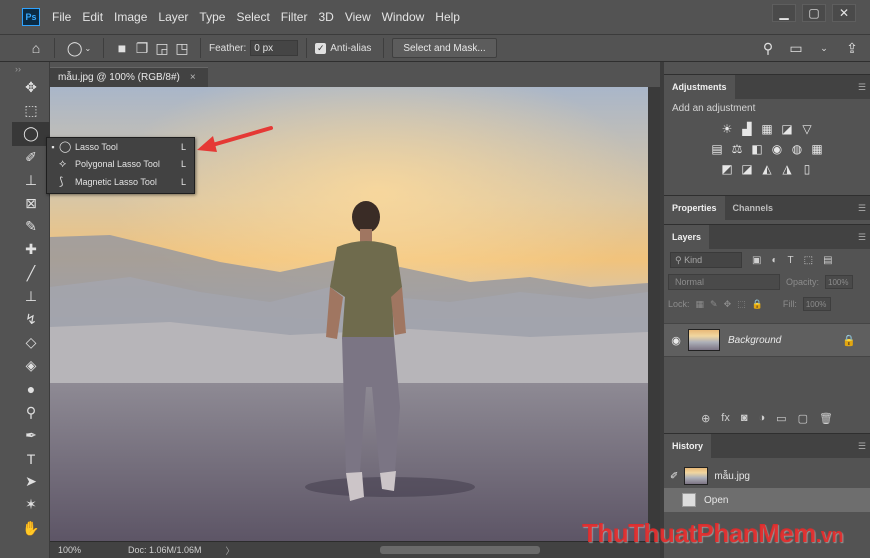 This screenshot has height=558, width=870. Describe the element at coordinates (700, 304) in the screenshot. I see `lock-transparent-icon: ▦` at that location.